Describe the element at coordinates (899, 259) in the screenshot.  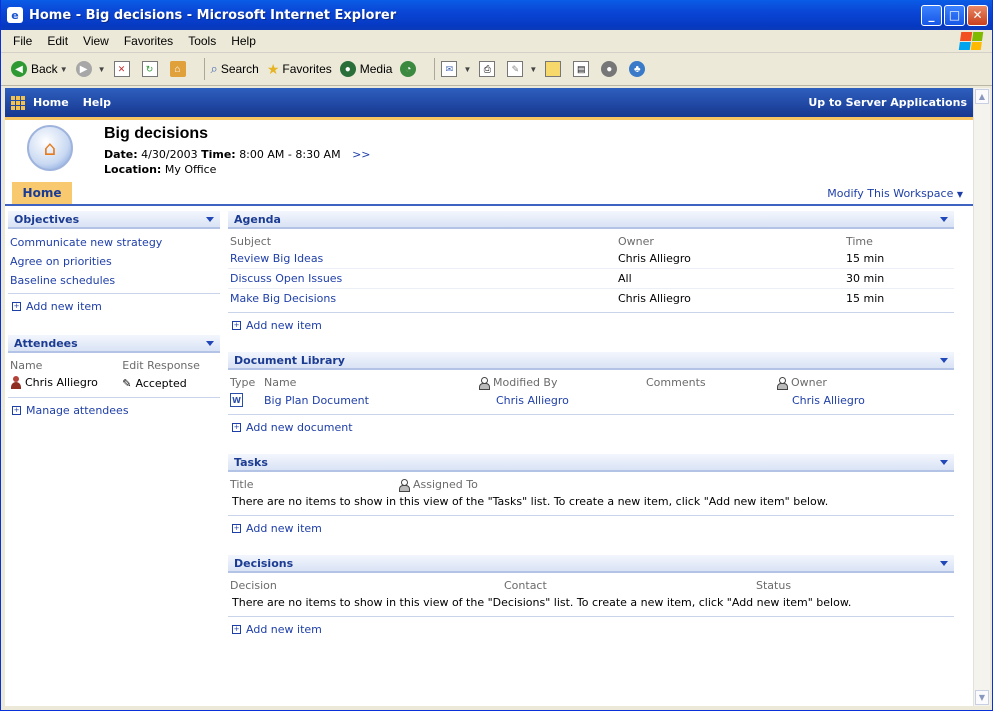
I see `agenda-time: 15 min` at that location.